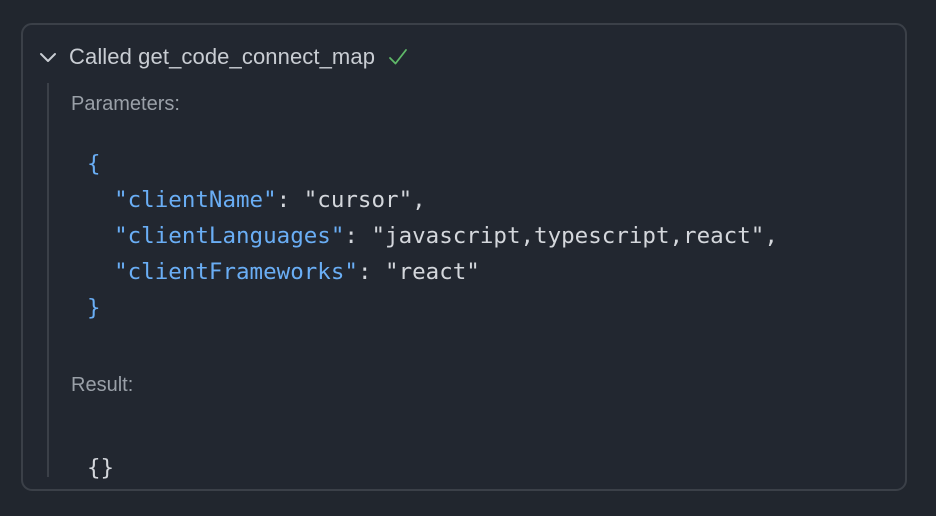 The height and width of the screenshot is (516, 936). What do you see at coordinates (94, 308) in the screenshot?
I see `close-brace: }` at bounding box center [94, 308].